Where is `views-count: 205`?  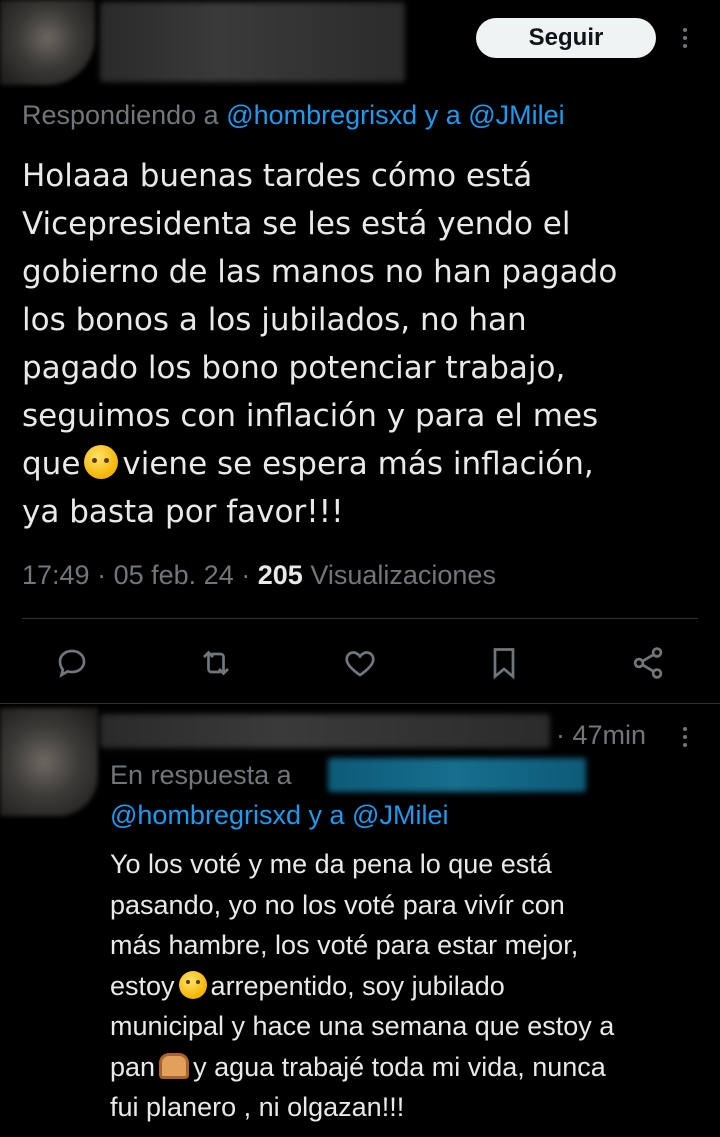 views-count: 205 is located at coordinates (280, 575).